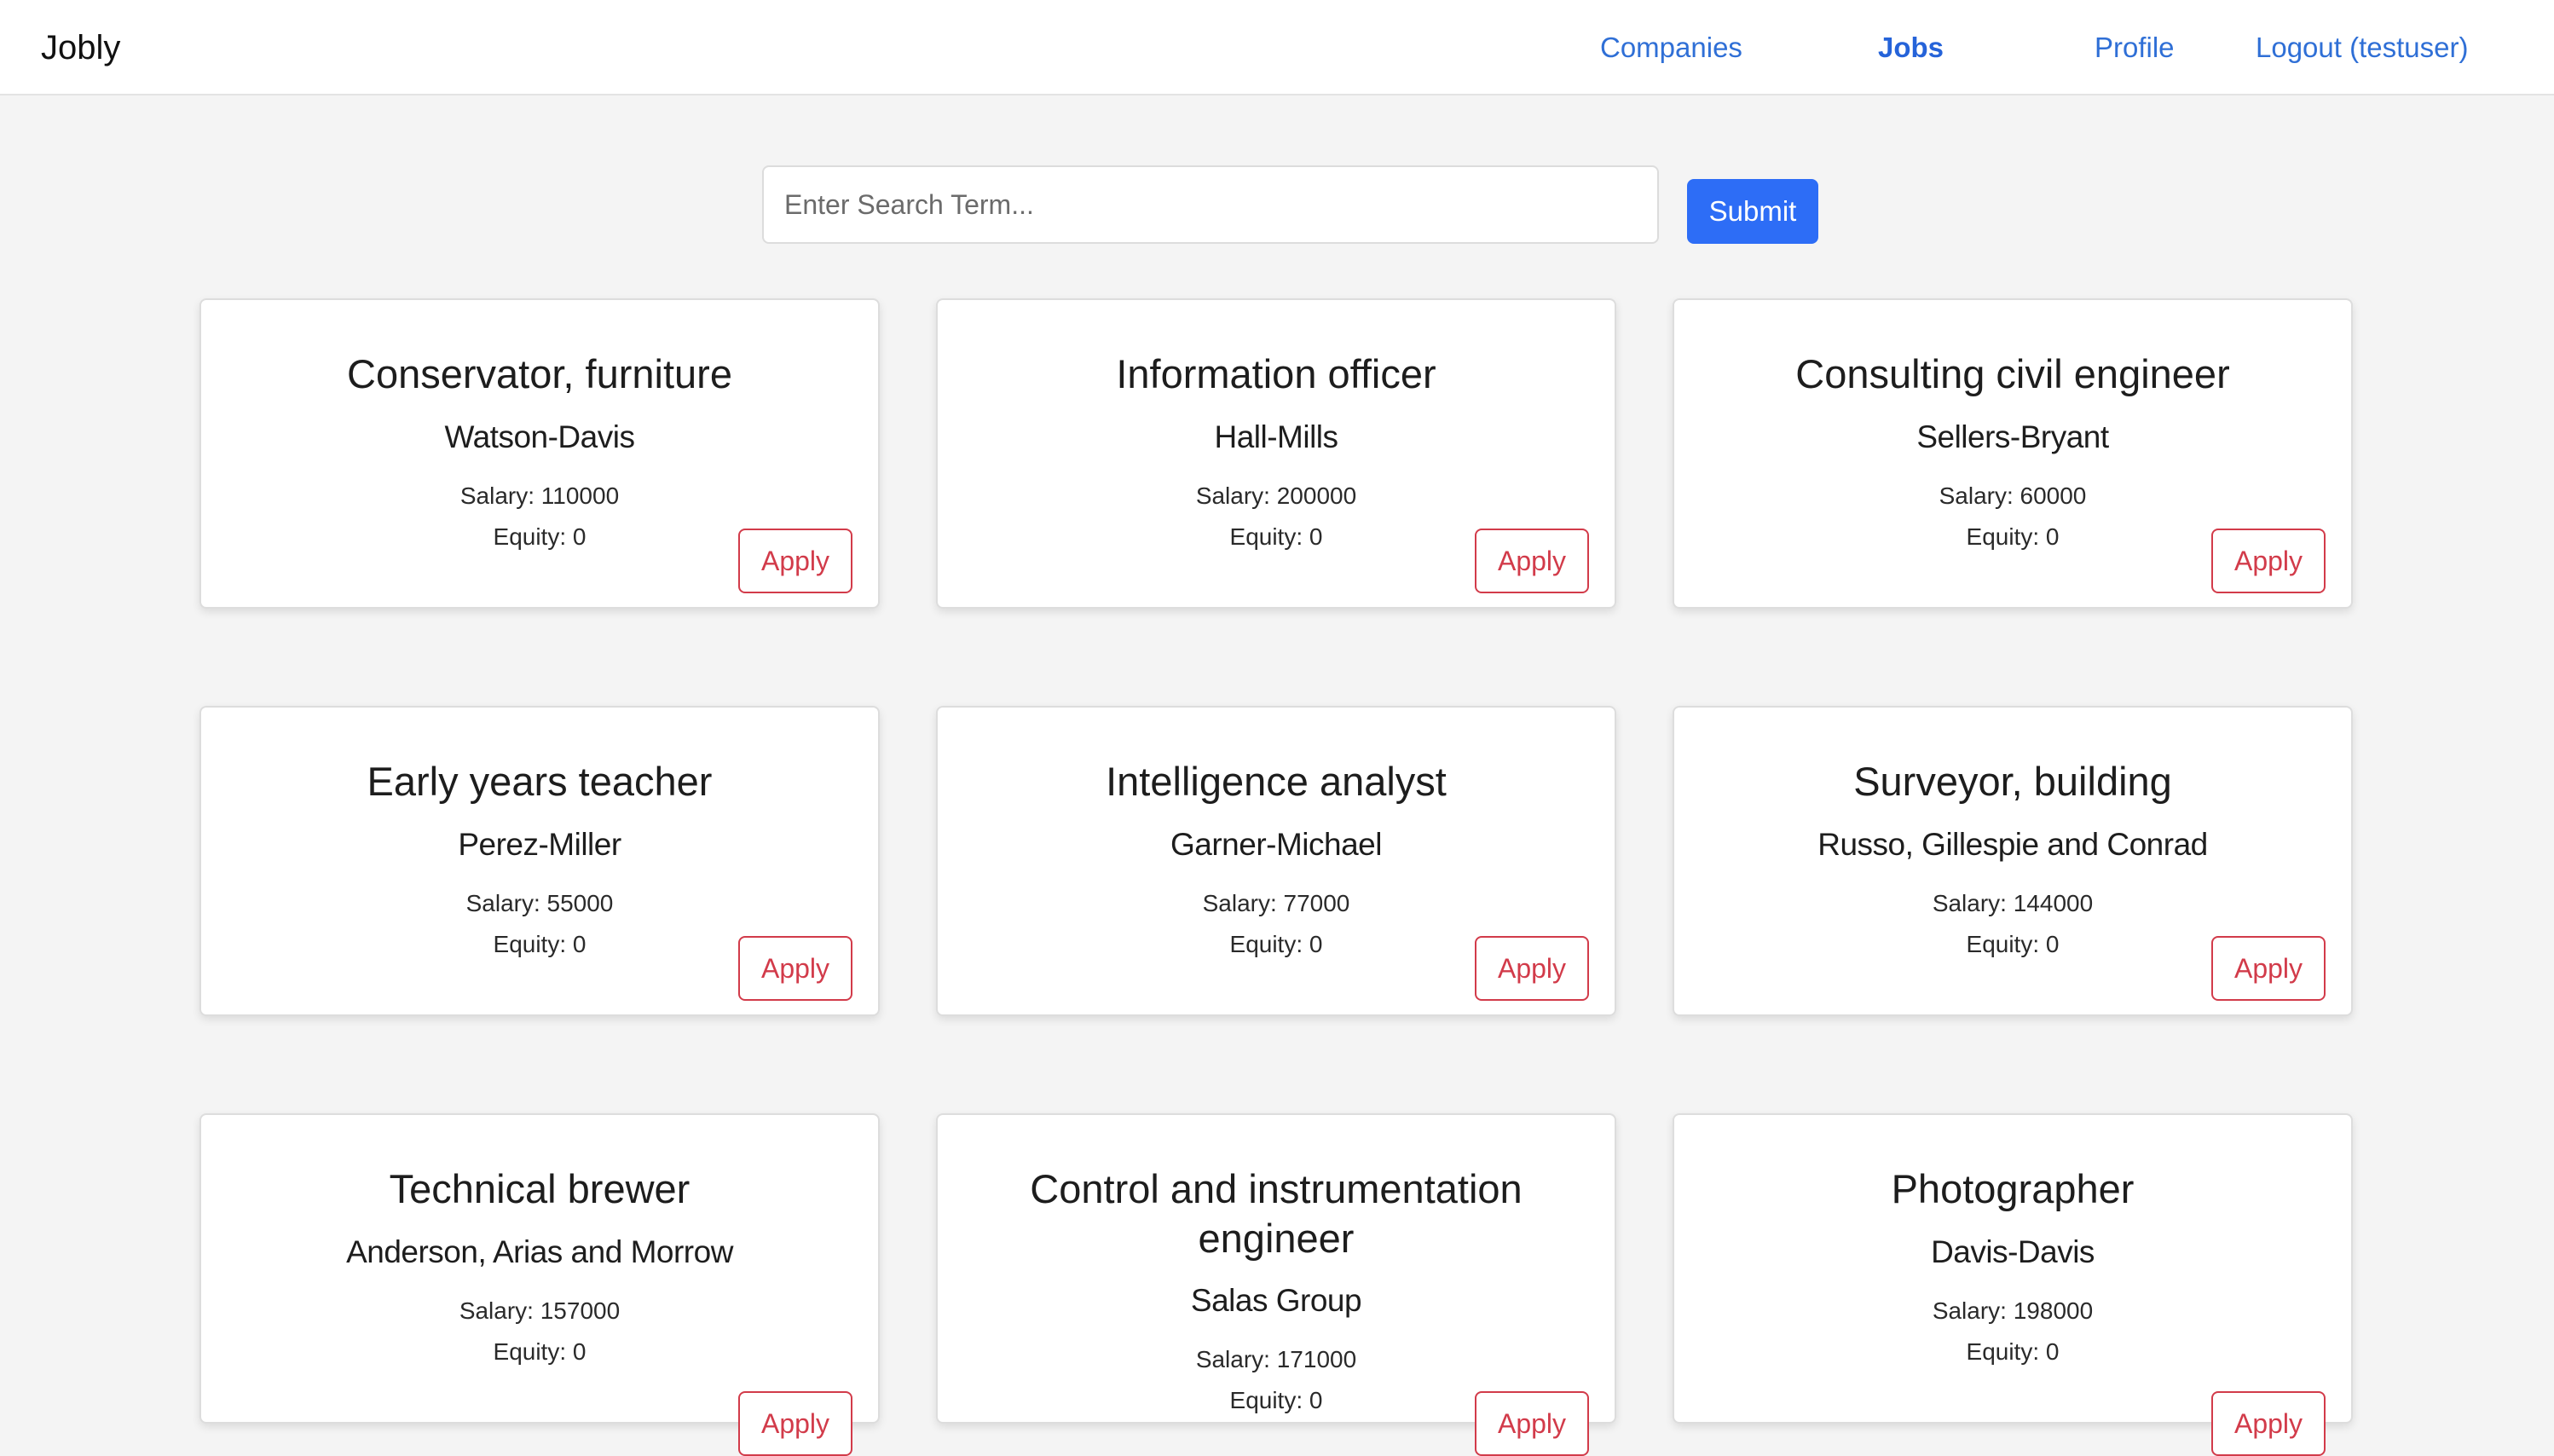 This screenshot has height=1456, width=2554. I want to click on job-company: Hall-Mills, so click(1276, 436).